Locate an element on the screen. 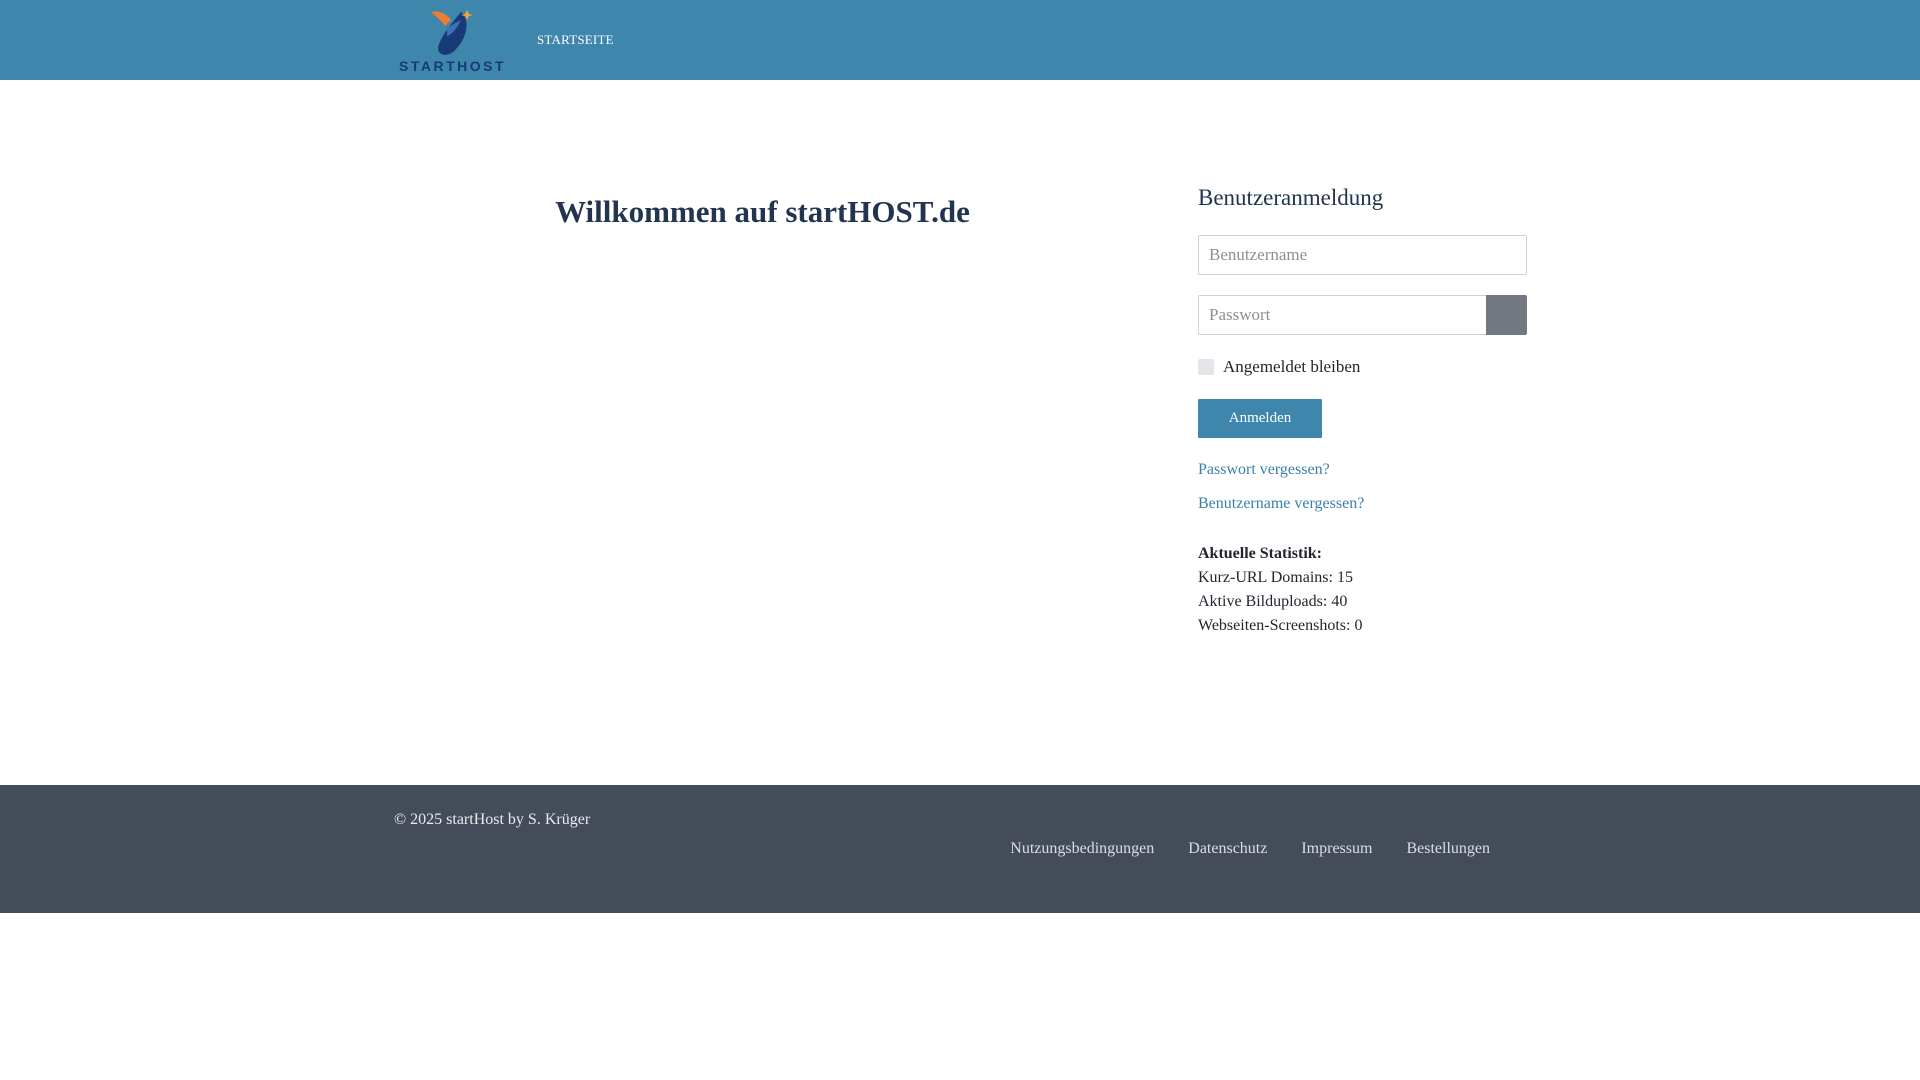 Image resolution: width=1920 pixels, height=1080 pixels. statistic-item: Kurz-URL Domains: 15 is located at coordinates (1275, 577).